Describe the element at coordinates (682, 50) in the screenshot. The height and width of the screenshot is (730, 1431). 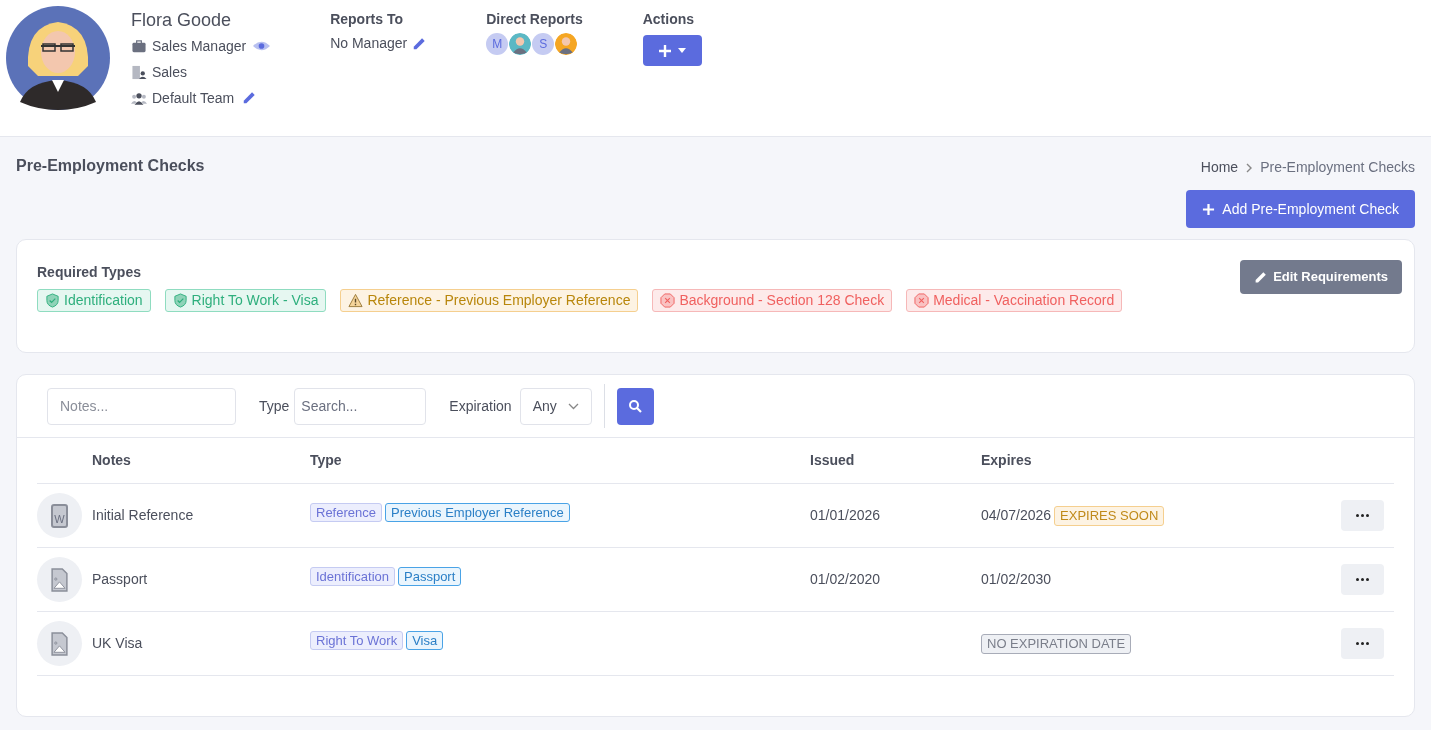
I see `caret-icon` at that location.